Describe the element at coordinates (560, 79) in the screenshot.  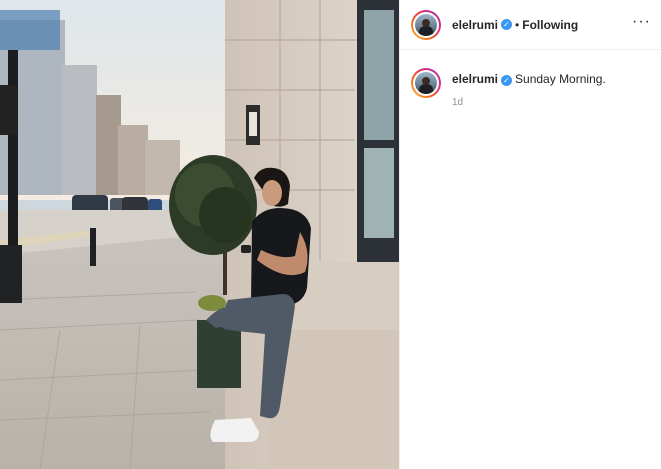
I see `caption-text: Sunday Morning.` at that location.